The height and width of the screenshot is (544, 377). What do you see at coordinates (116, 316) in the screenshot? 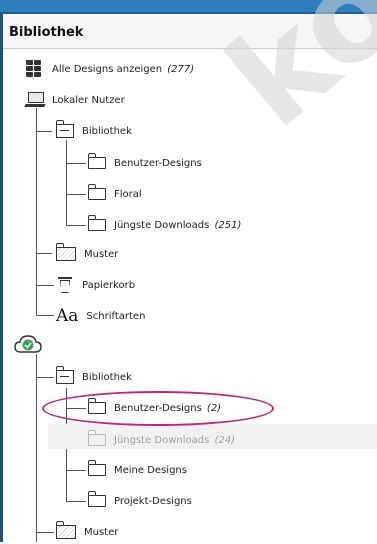
I see `fonts-label: Schriftarten` at bounding box center [116, 316].